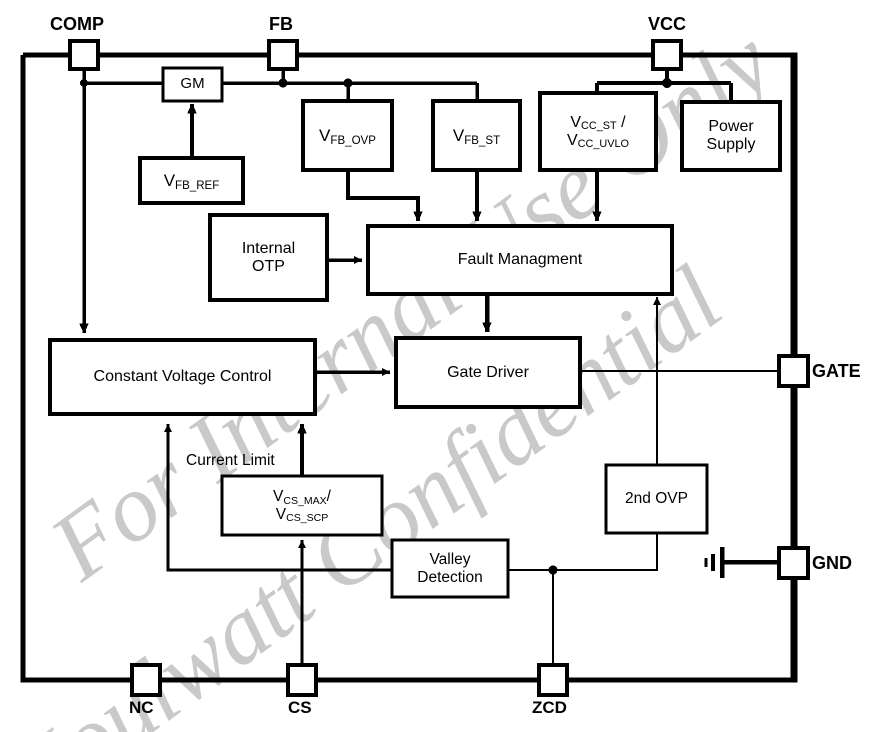 The height and width of the screenshot is (732, 875). I want to click on pin-label-fb: FB, so click(281, 24).